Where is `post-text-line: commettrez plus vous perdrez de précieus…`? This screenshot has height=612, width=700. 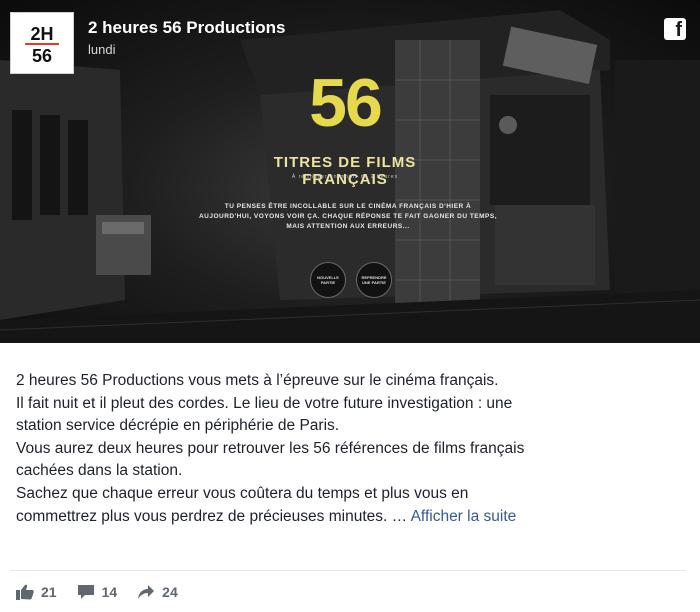 post-text-line: commettrez plus vous perdrez de précieus… is located at coordinates (212, 516).